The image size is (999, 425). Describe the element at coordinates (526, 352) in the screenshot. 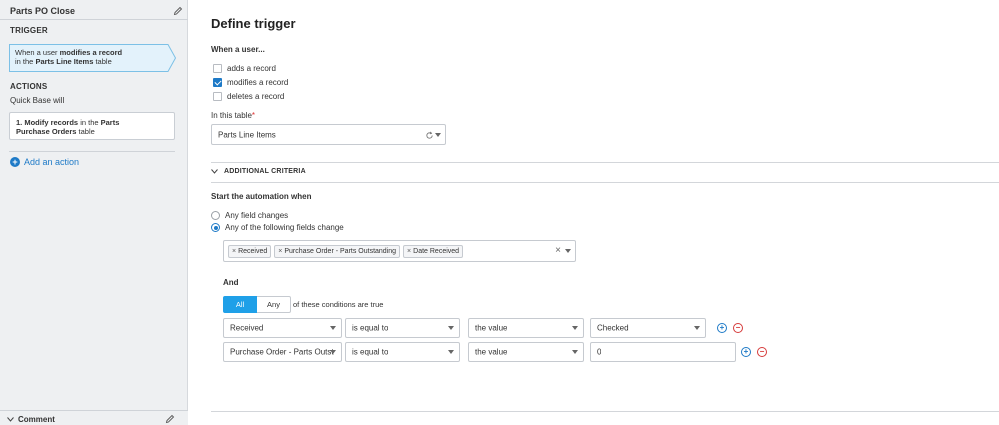

I see `condition-2-compare-select: the value` at that location.